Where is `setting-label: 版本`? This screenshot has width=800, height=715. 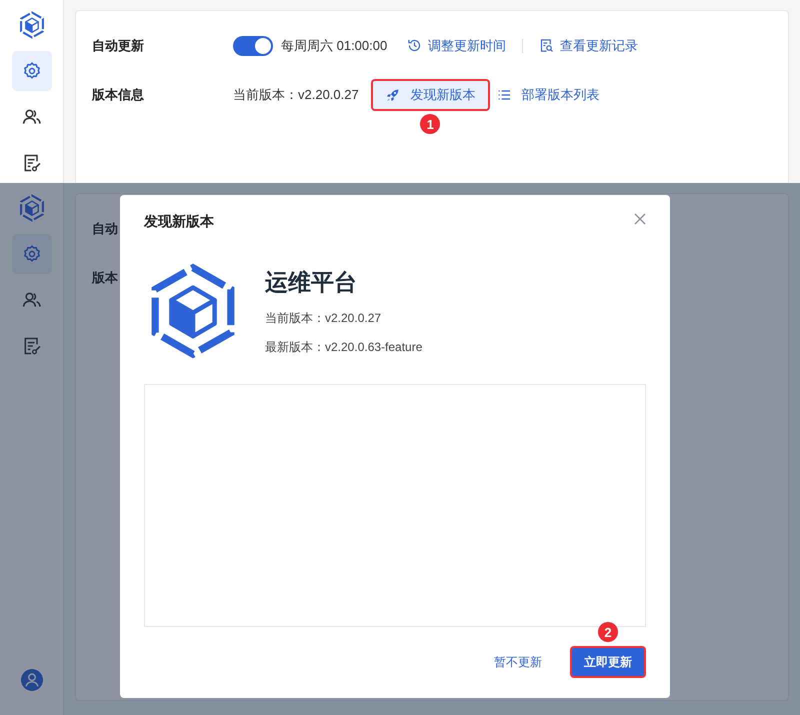 setting-label: 版本 is located at coordinates (105, 277).